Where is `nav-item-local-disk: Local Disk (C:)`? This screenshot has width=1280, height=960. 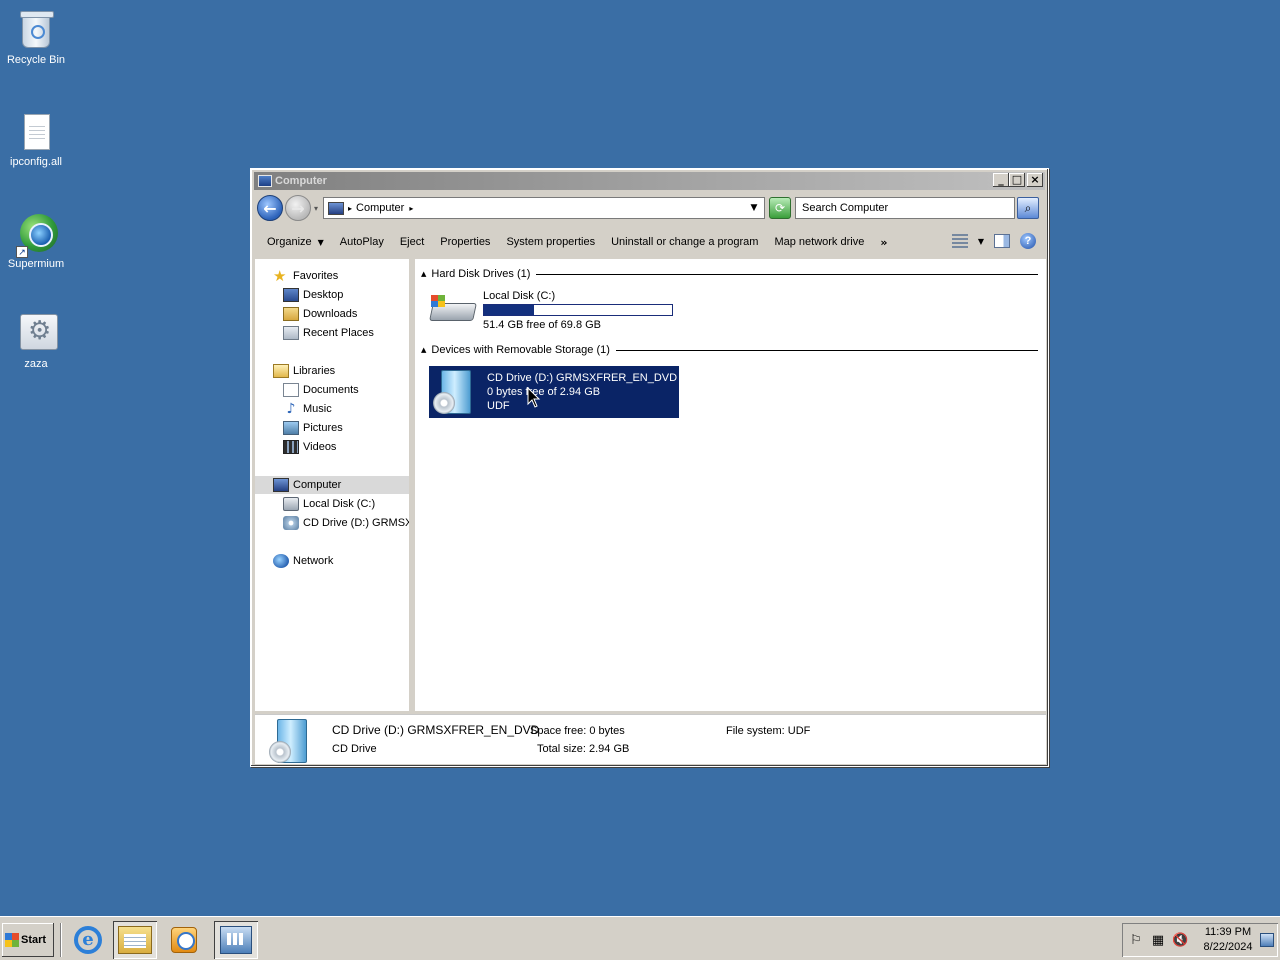
nav-item-local-disk: Local Disk (C:) is located at coordinates (329, 504).